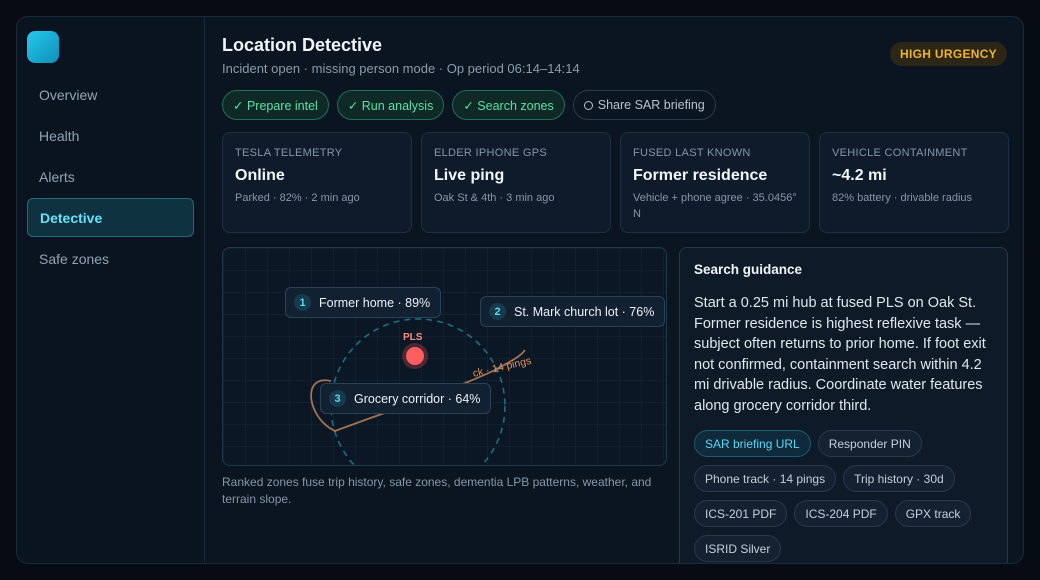 The height and width of the screenshot is (580, 1040). What do you see at coordinates (415, 356) in the screenshot?
I see `pls-marker` at bounding box center [415, 356].